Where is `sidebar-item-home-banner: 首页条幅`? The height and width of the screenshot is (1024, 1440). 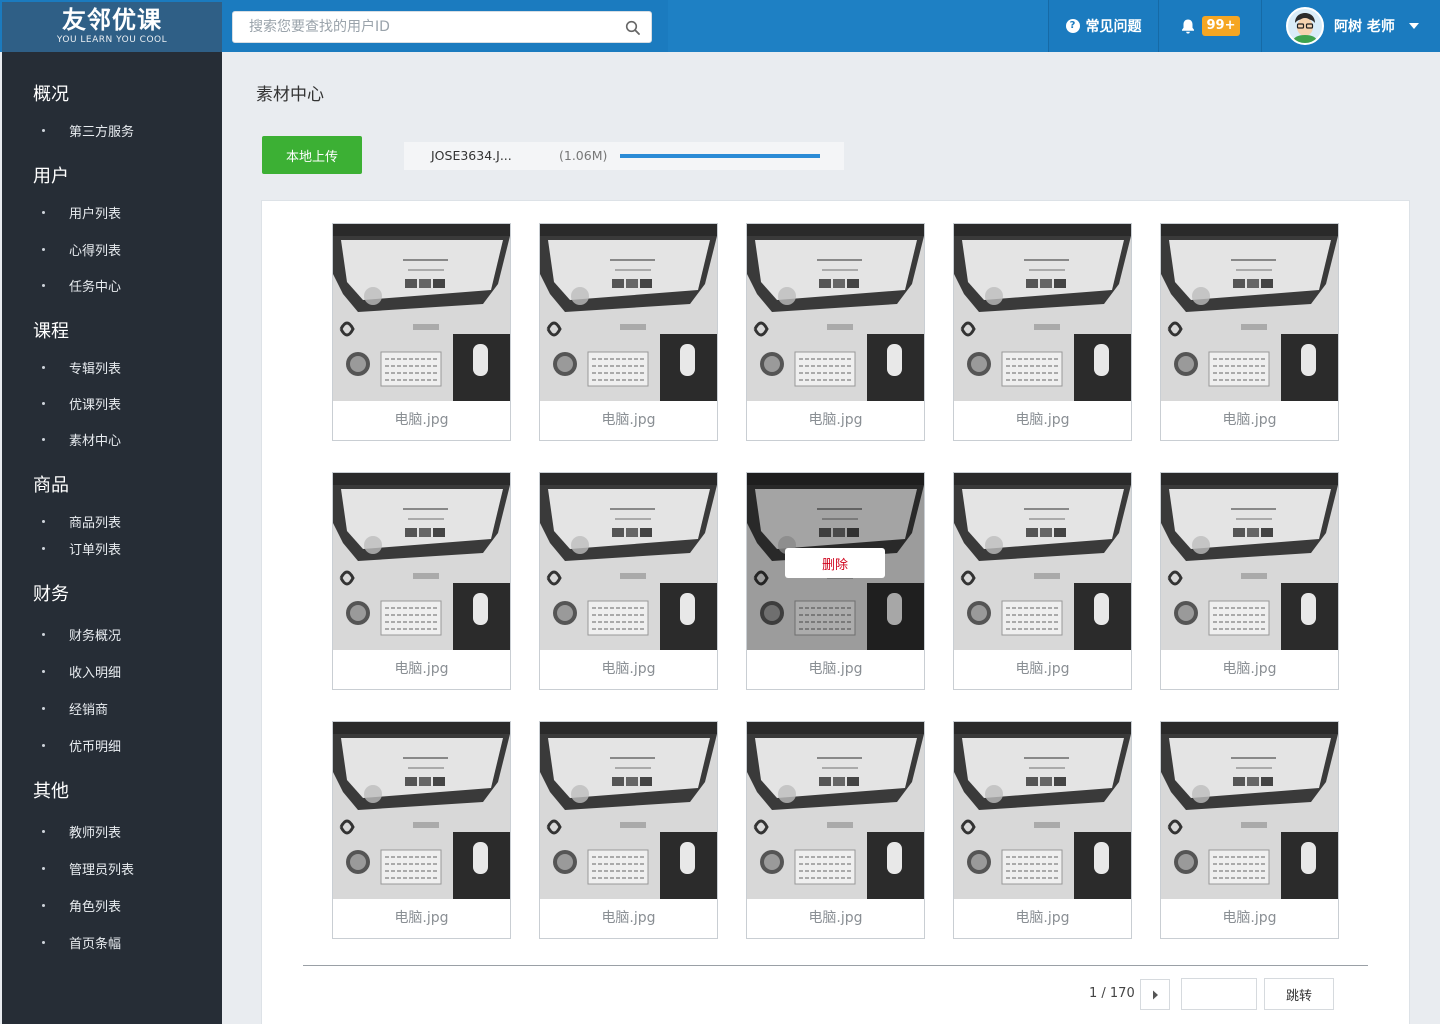
sidebar-item-home-banner: 首页条幅 is located at coordinates (81, 942).